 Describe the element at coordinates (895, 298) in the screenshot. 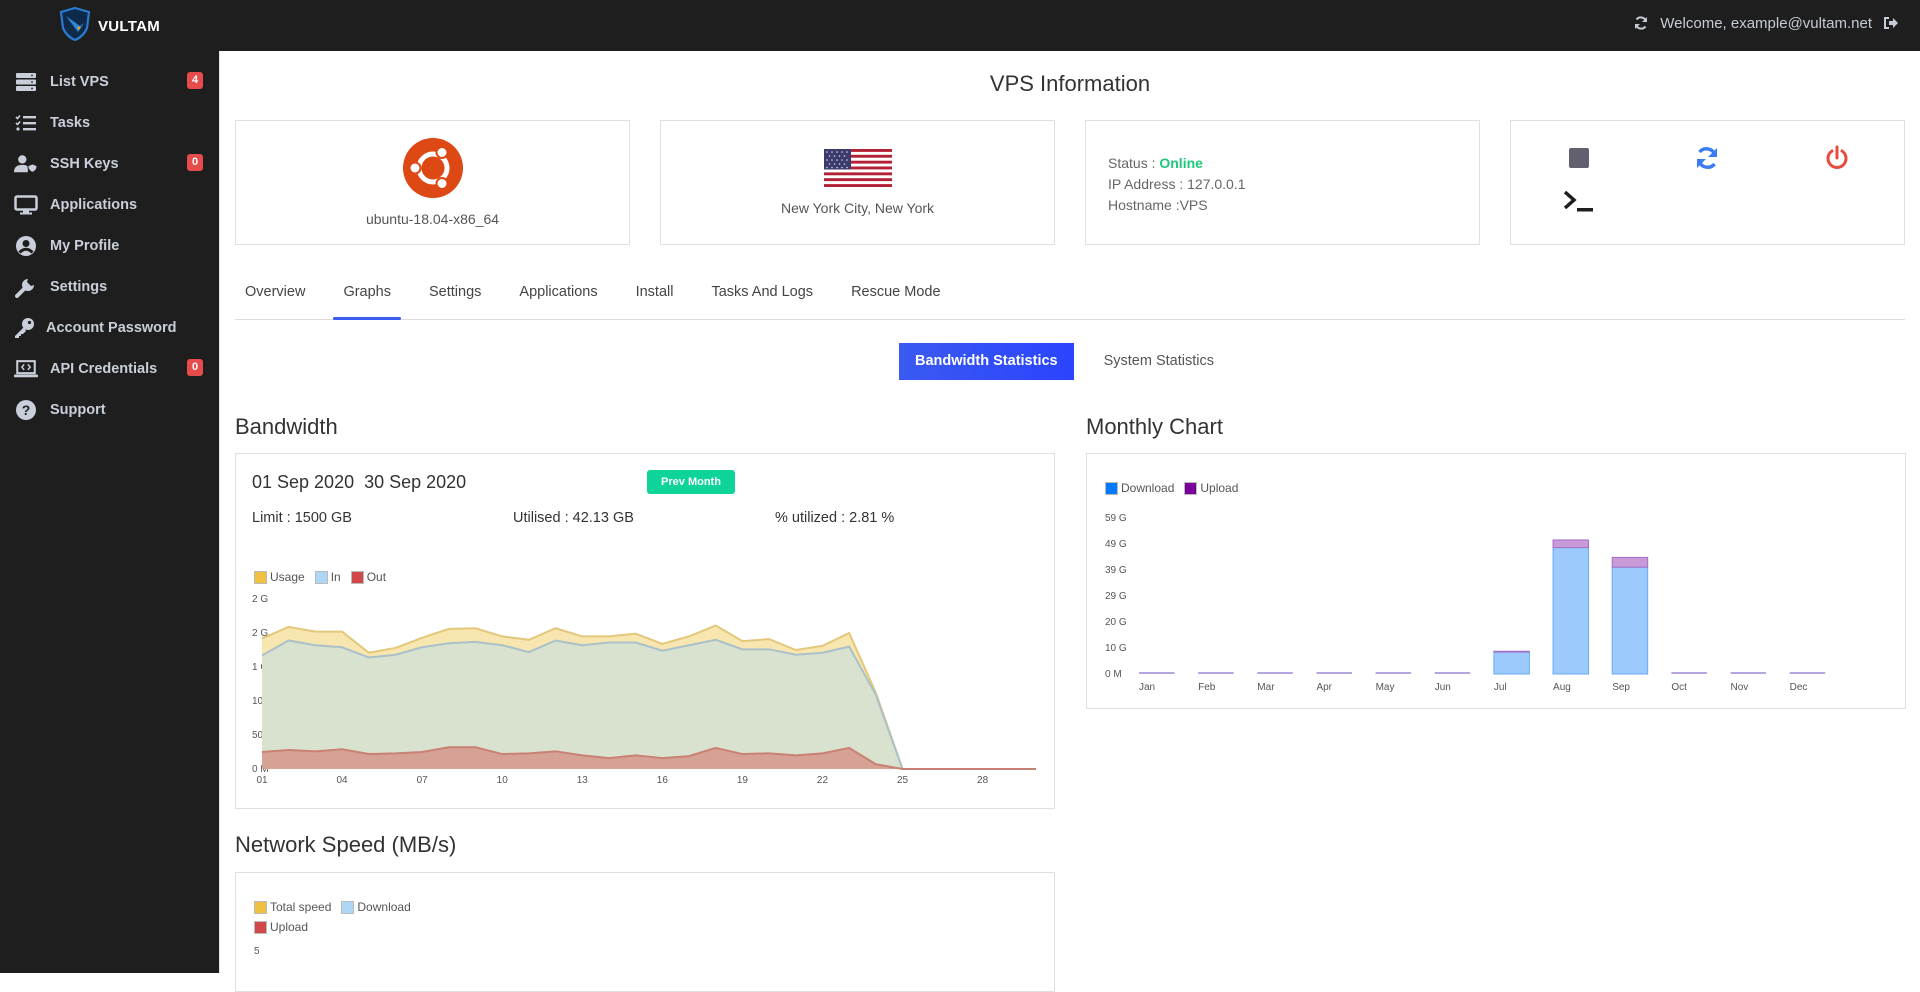

I see `tab-rescue-mode: Rescue Mode` at that location.